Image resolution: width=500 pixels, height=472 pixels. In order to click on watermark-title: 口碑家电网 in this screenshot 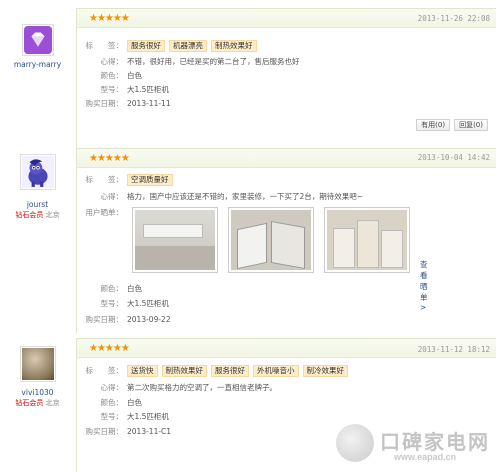, I will do `click(435, 442)`.